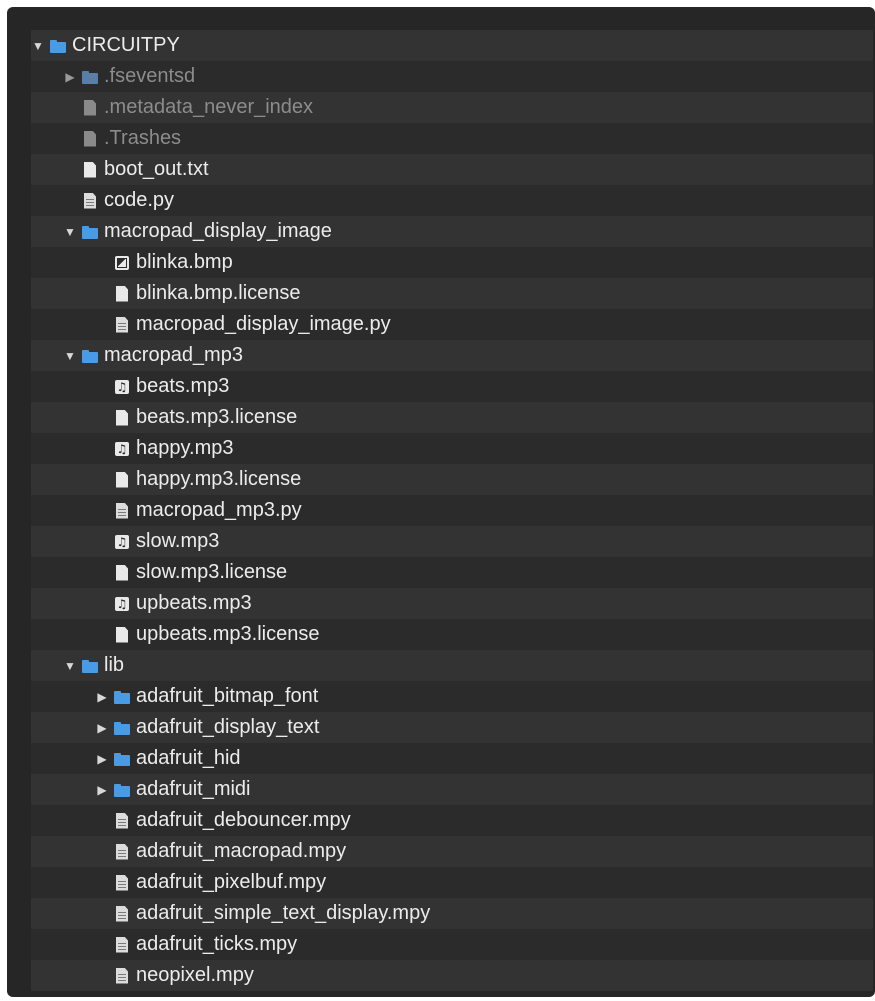 This screenshot has height=1001, width=875. I want to click on file-row: beats.mp3, so click(452, 386).